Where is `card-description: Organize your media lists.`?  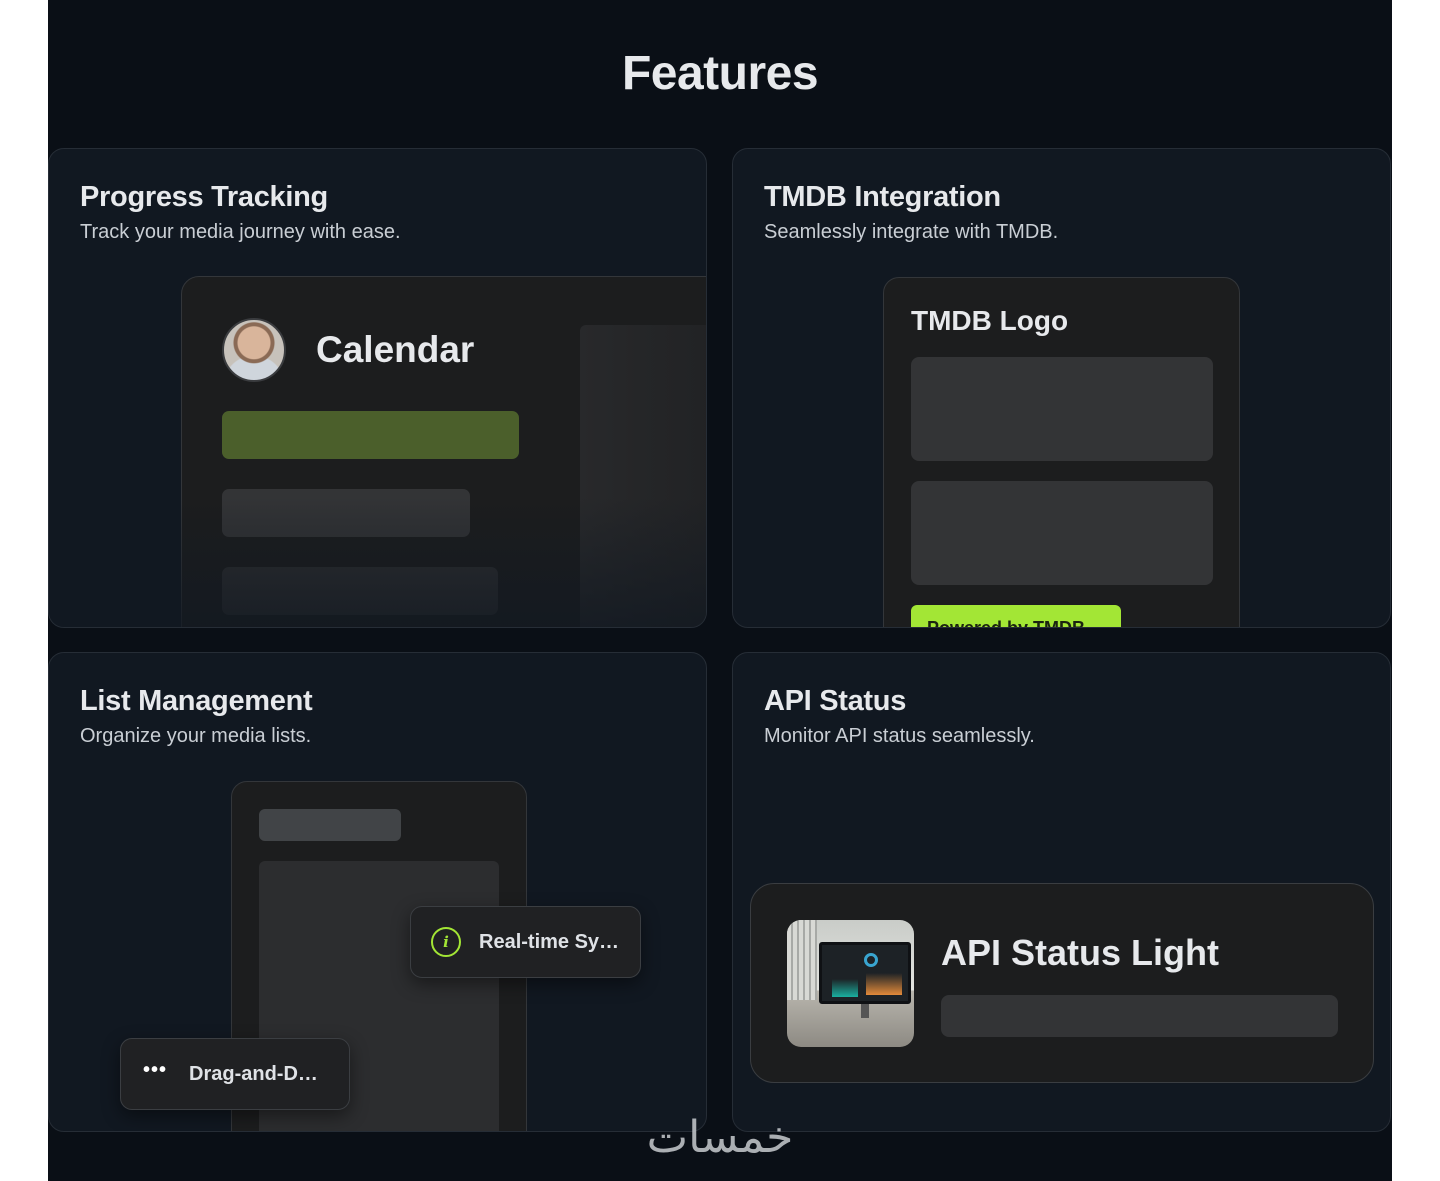
card-description: Organize your media lists. is located at coordinates (196, 736).